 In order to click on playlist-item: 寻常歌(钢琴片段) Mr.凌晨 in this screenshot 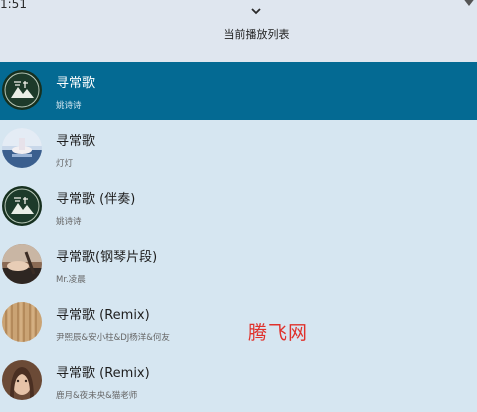, I will do `click(238, 265)`.